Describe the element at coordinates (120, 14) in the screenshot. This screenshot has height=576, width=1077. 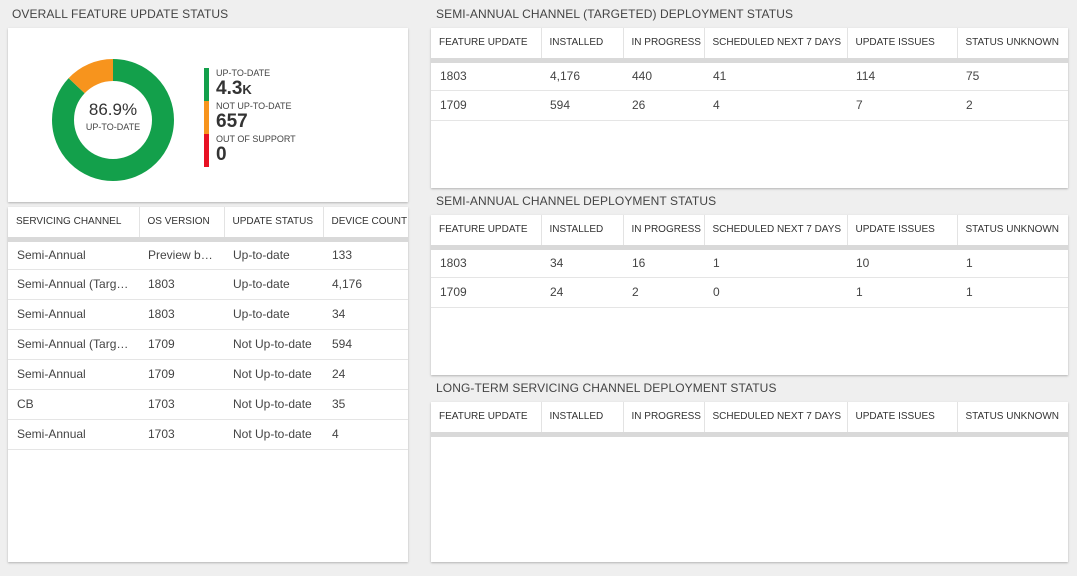
I see `overall-status-title: OVERALL FEATURE UPDATE STATUS` at that location.